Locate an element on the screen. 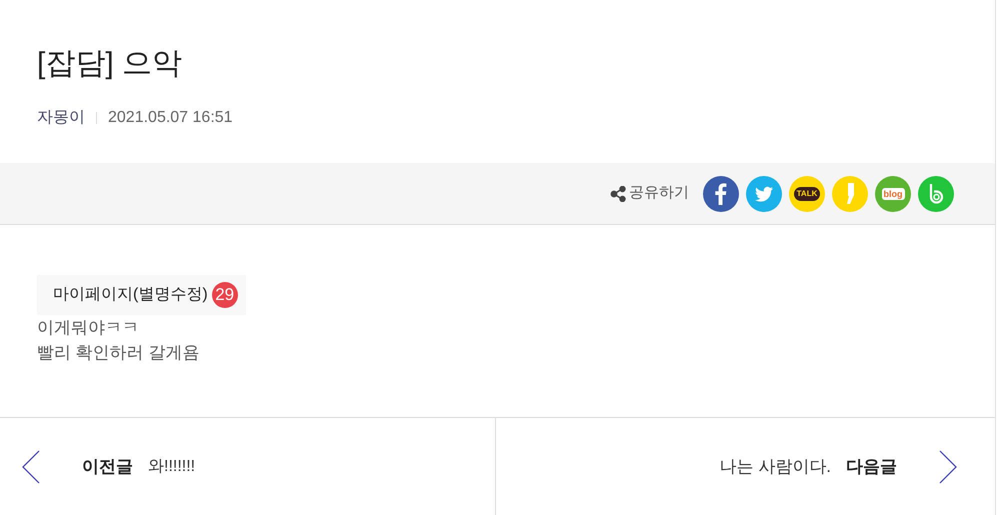 The width and height of the screenshot is (997, 515). tag-chip: 마이페이지(별명수정) 29 is located at coordinates (141, 295).